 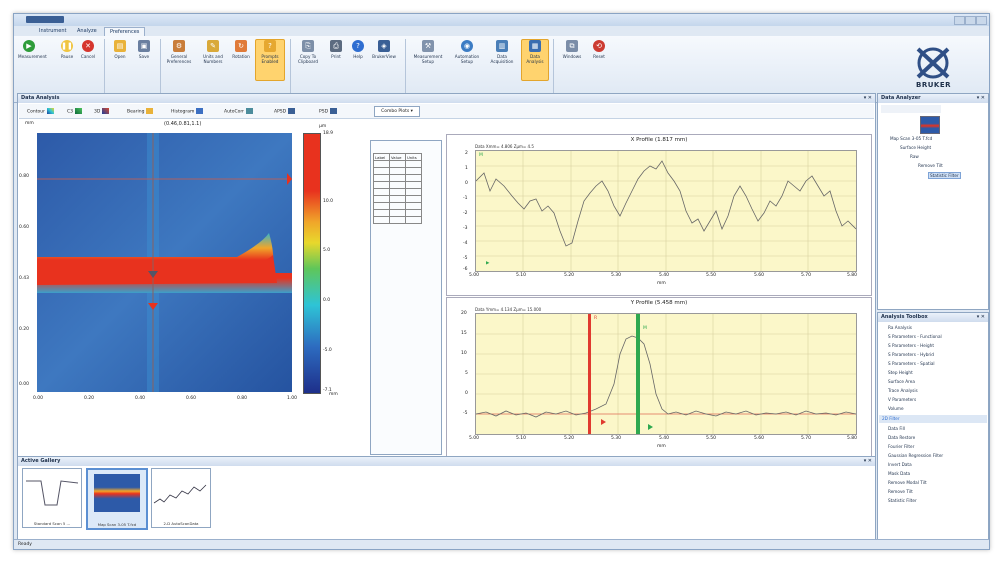 I want to click on tree-item: Map Scan 3-05 T.fcd, so click(x=911, y=138).